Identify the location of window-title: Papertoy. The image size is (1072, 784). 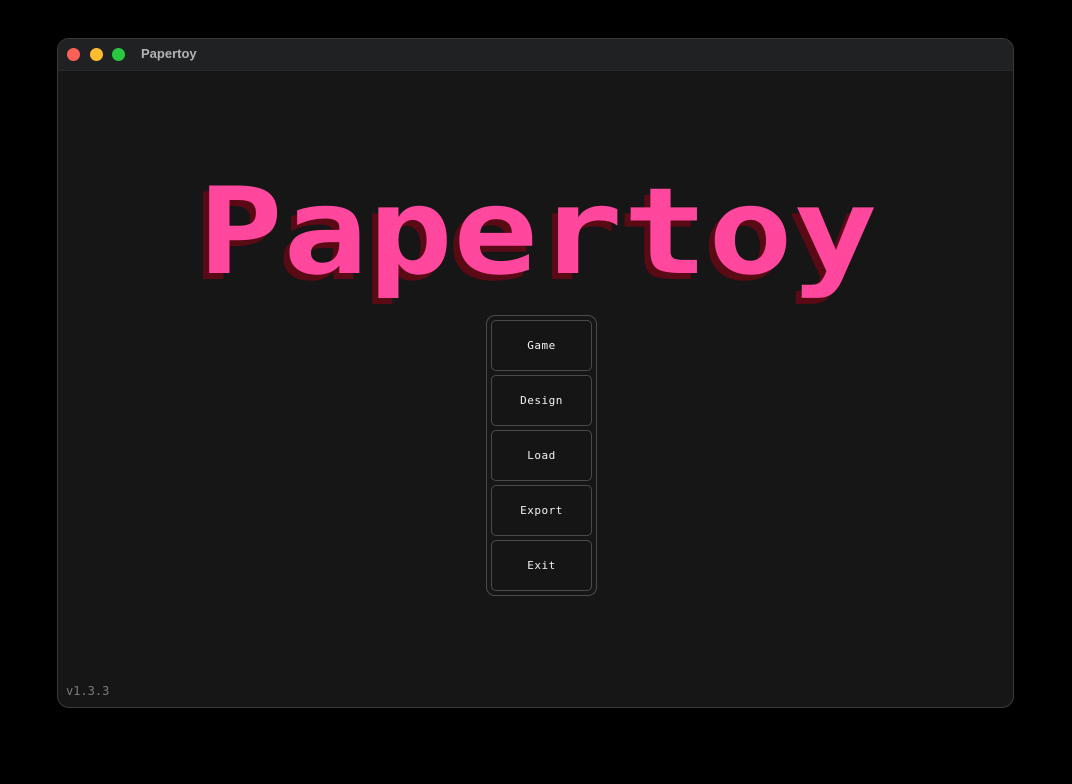
(169, 53).